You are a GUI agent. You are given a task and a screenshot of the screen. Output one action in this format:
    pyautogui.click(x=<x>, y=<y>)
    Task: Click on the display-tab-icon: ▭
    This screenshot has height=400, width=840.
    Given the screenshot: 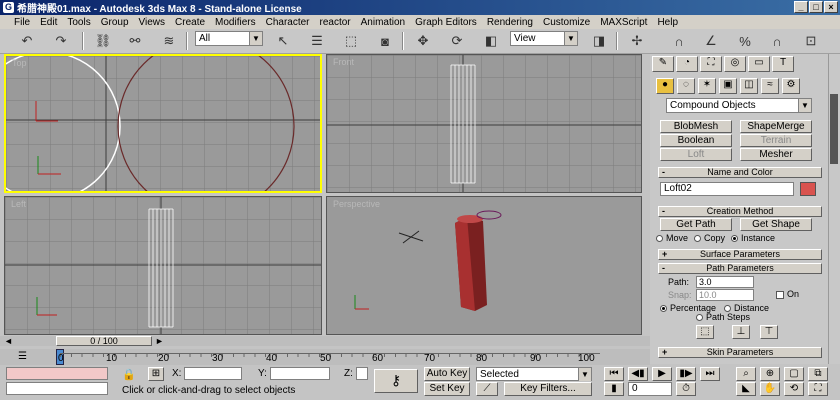 What is the action you would take?
    pyautogui.click(x=759, y=64)
    